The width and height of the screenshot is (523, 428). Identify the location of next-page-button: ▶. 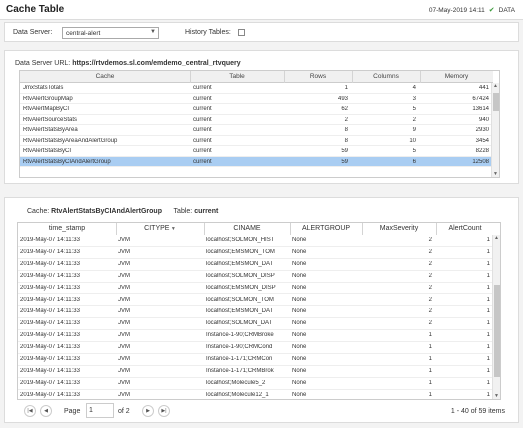
(148, 411).